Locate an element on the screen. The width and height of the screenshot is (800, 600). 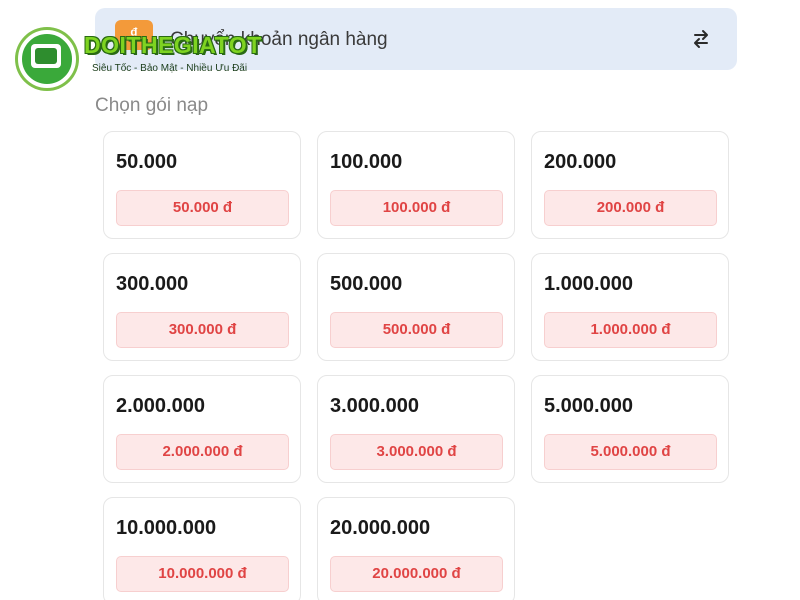
package-amount: 200.000 is located at coordinates (580, 162).